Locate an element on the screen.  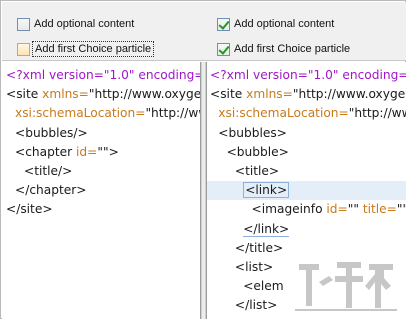
code-line: </site> is located at coordinates (27, 209).